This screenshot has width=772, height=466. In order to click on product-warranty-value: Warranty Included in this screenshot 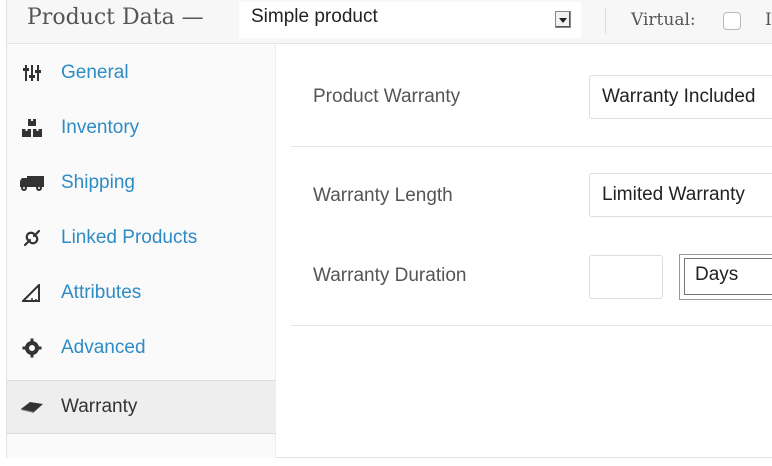, I will do `click(679, 96)`.